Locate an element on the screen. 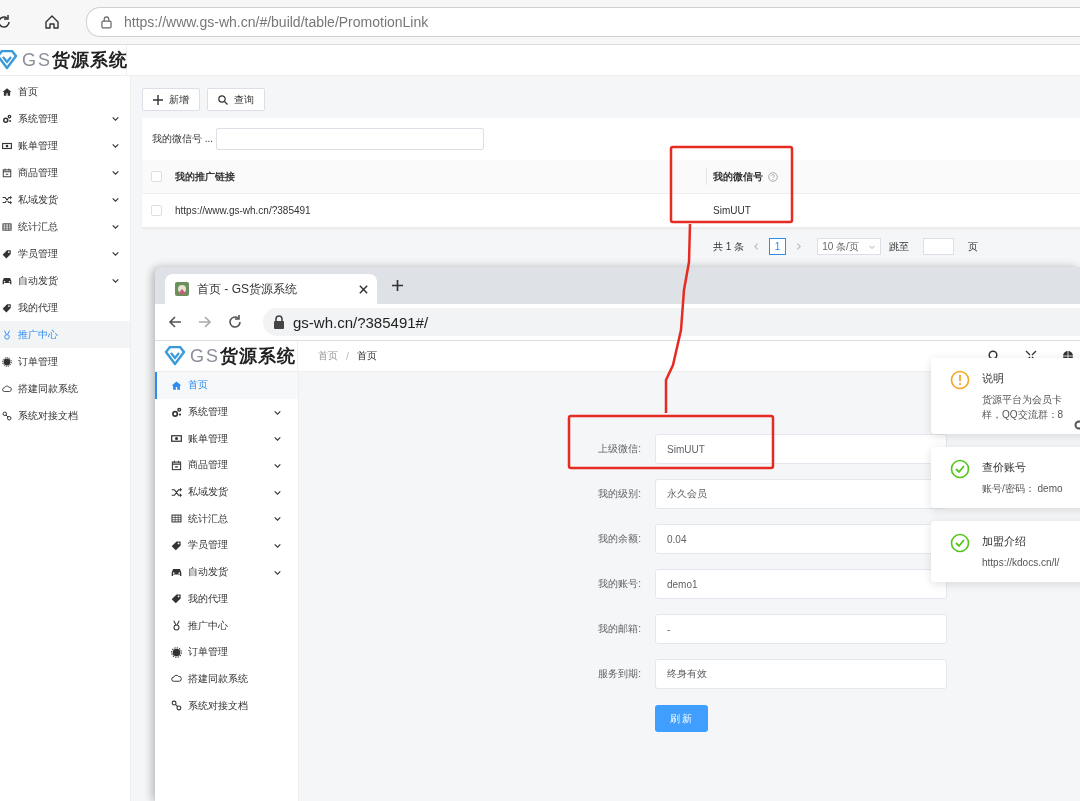 This screenshot has height=801, width=1080. column-header: 我的微信号 is located at coordinates (738, 176).